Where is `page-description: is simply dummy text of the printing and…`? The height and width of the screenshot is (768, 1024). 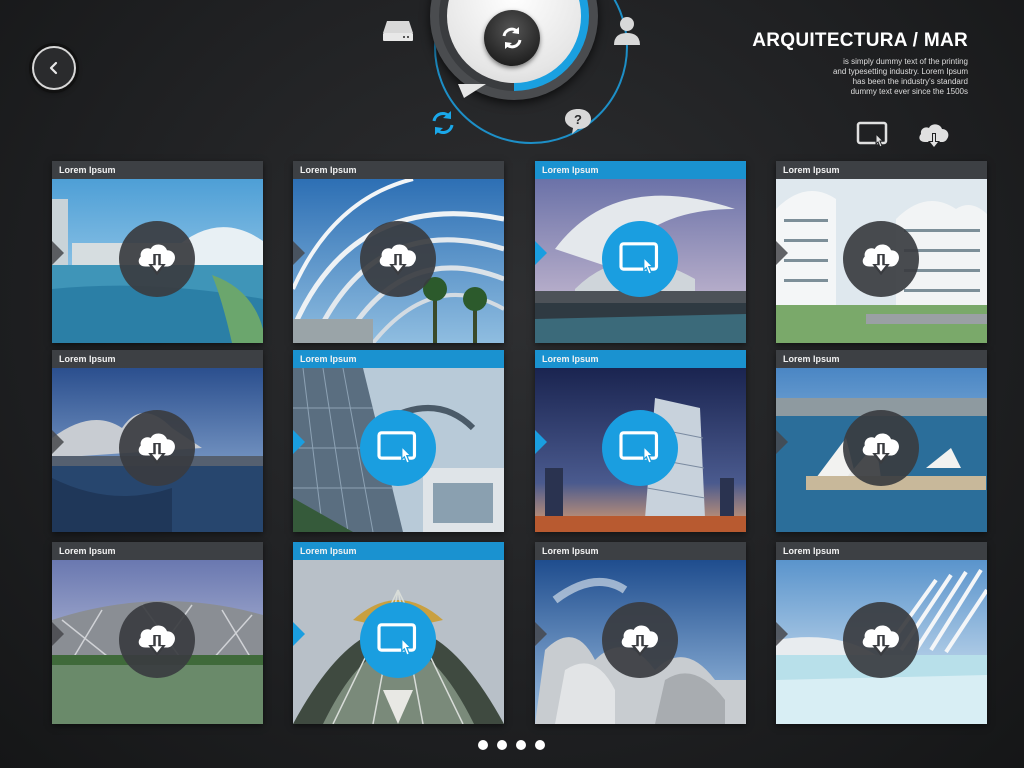
page-description: is simply dummy text of the printing and… is located at coordinates (900, 76).